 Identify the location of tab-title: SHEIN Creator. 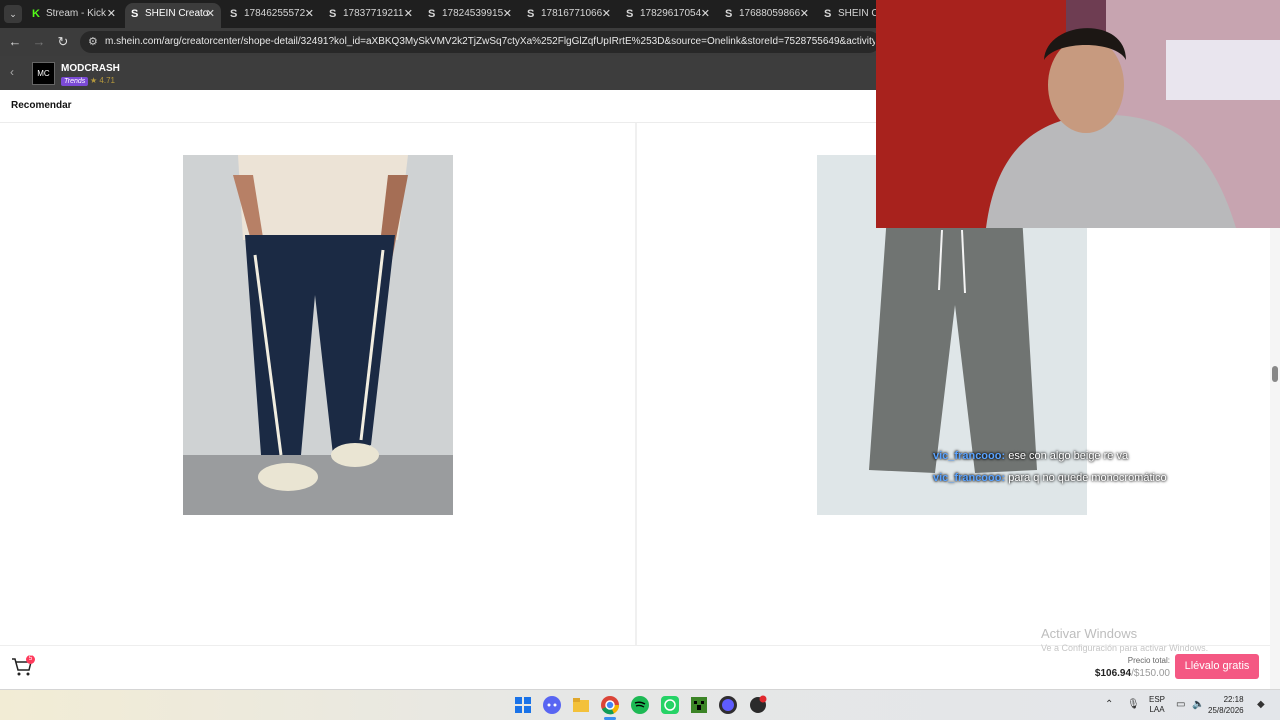
(177, 13).